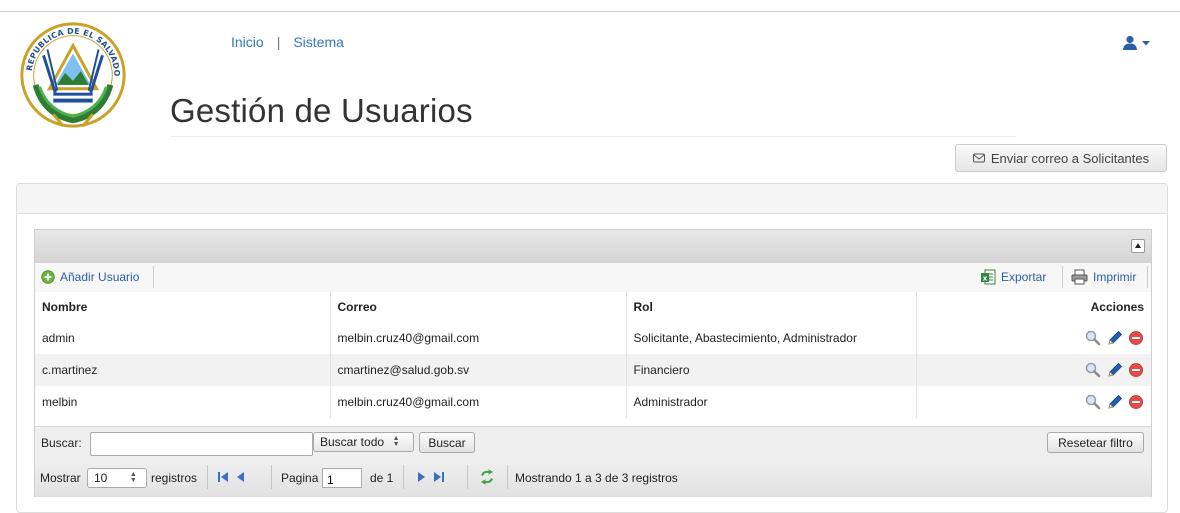 The height and width of the screenshot is (513, 1180). I want to click on grid-toolbar: Añadir Usuario x Exportar Imprimir, so click(593, 278).